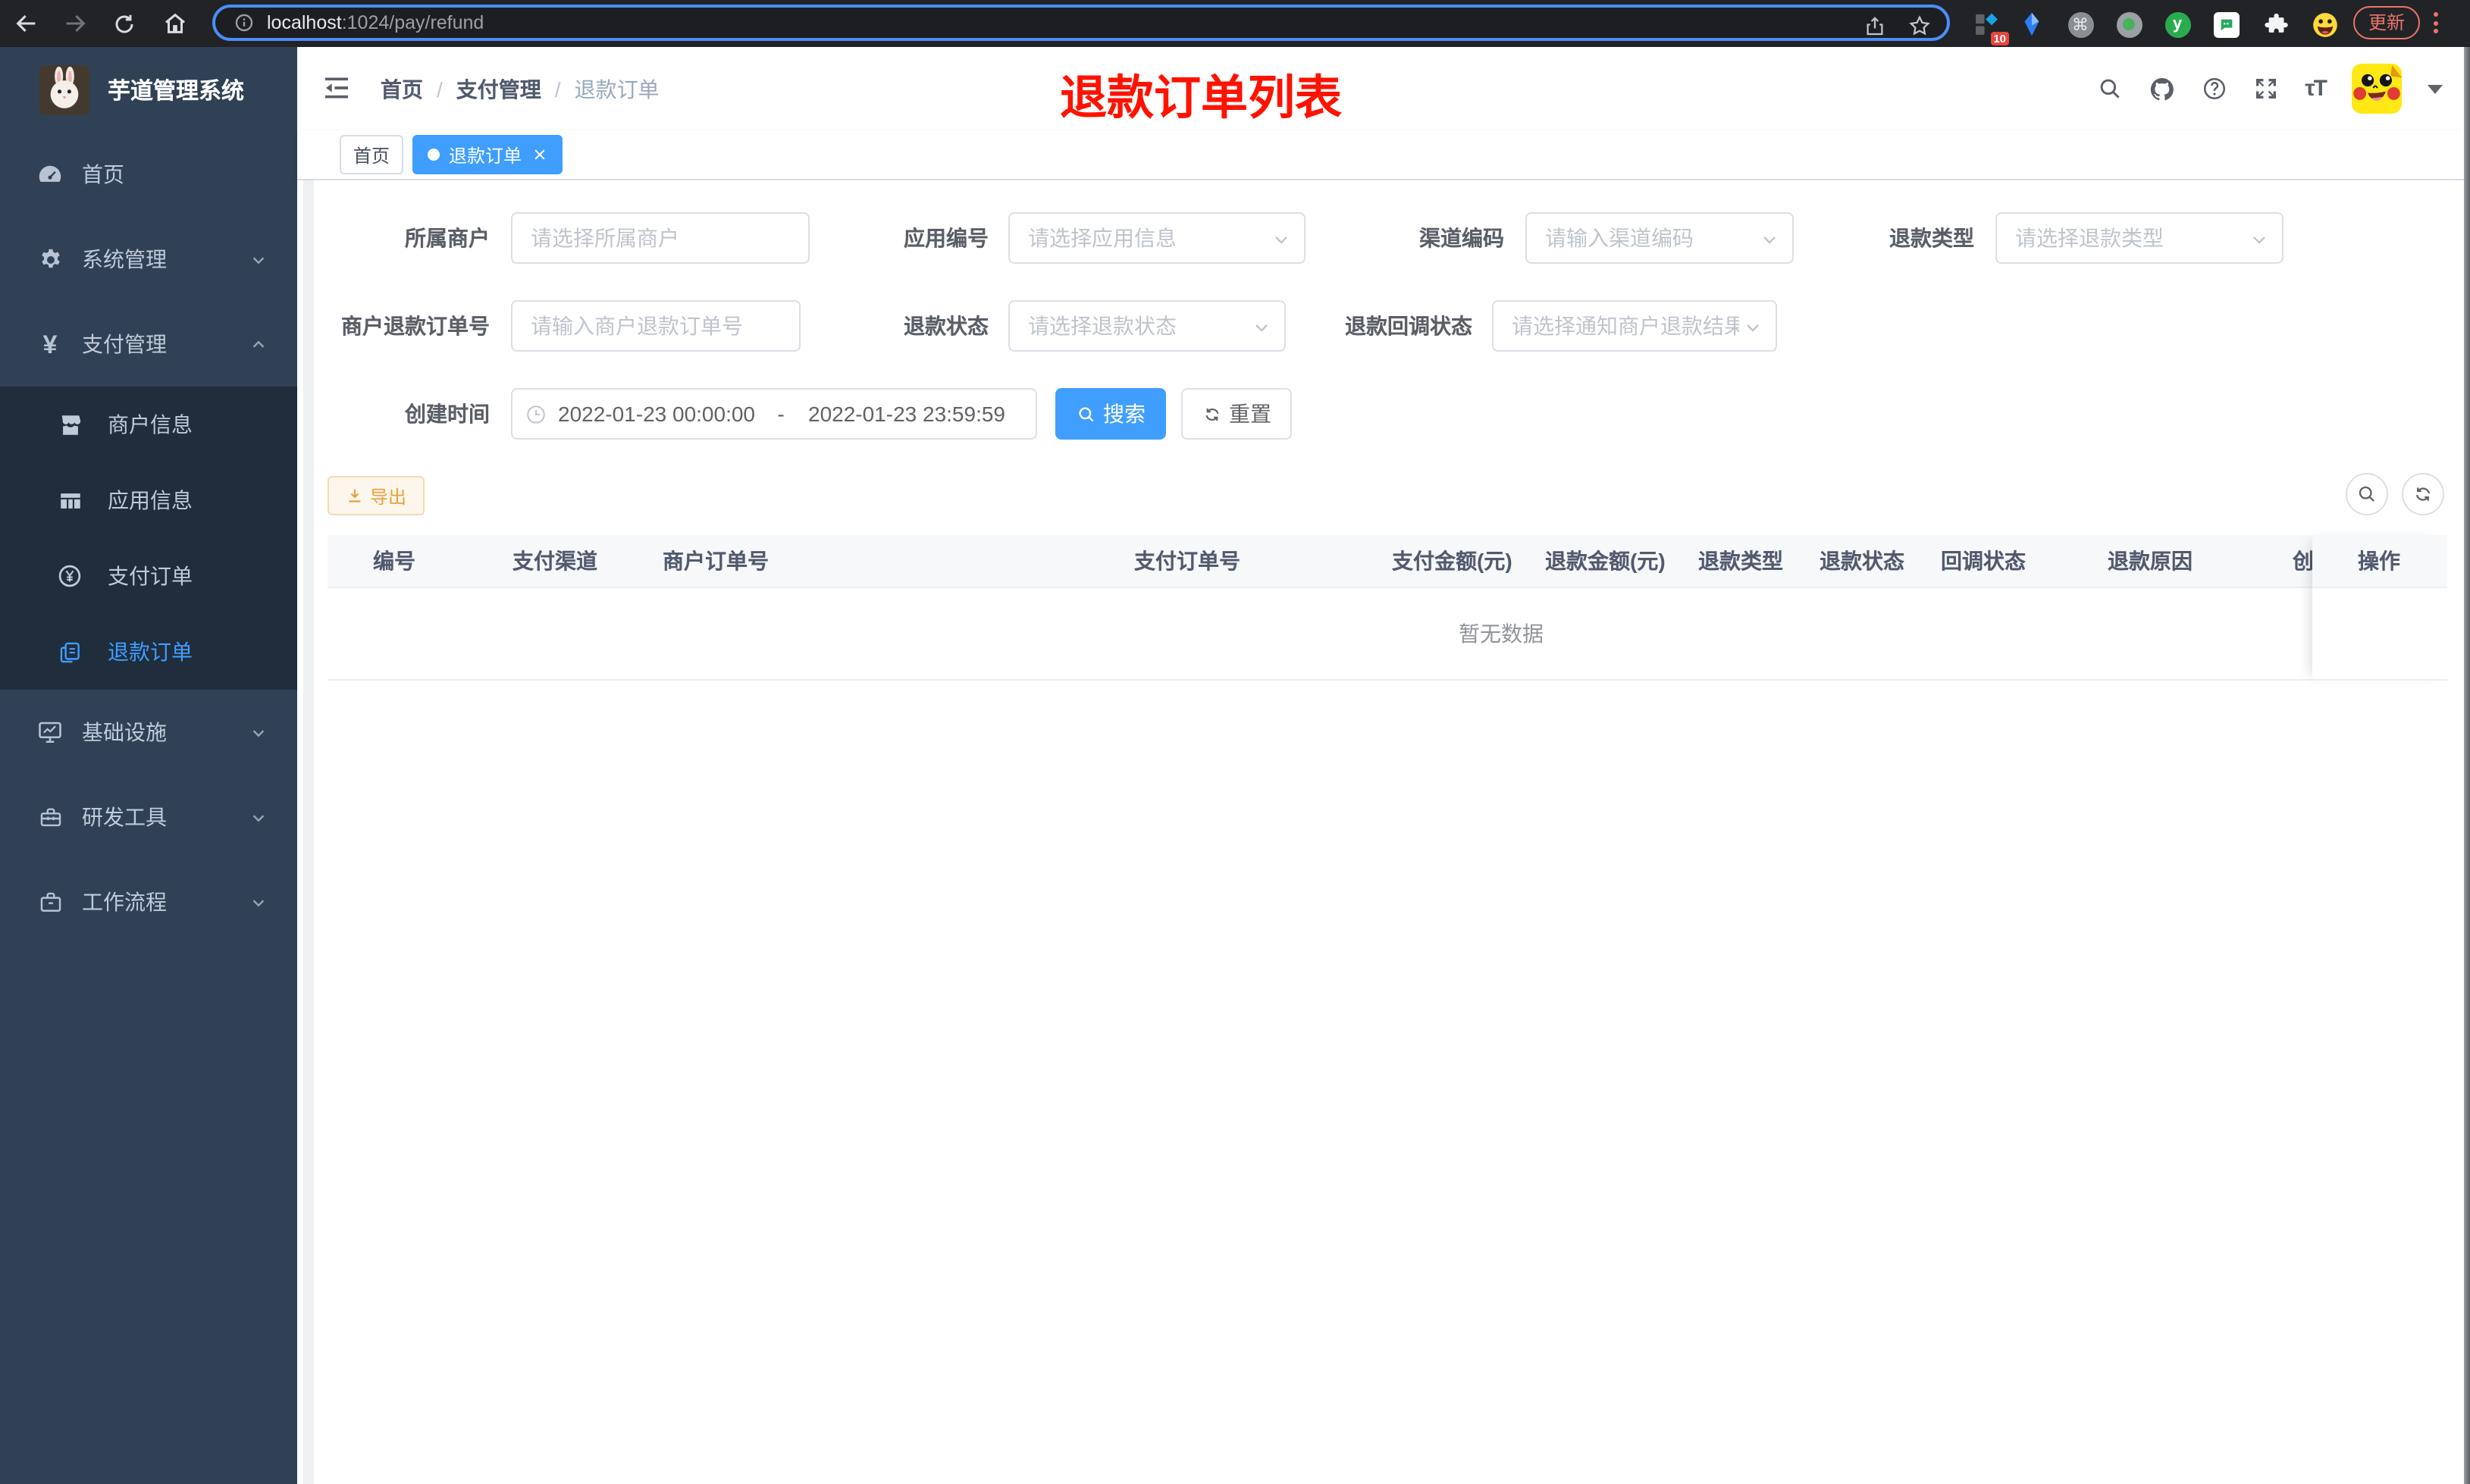 The image size is (2470, 1484). What do you see at coordinates (434, 155) in the screenshot?
I see `active-dot` at bounding box center [434, 155].